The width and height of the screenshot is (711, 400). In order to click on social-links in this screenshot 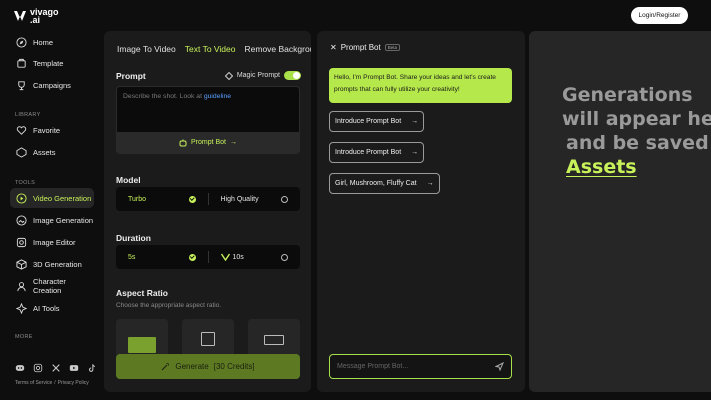, I will do `click(56, 368)`.